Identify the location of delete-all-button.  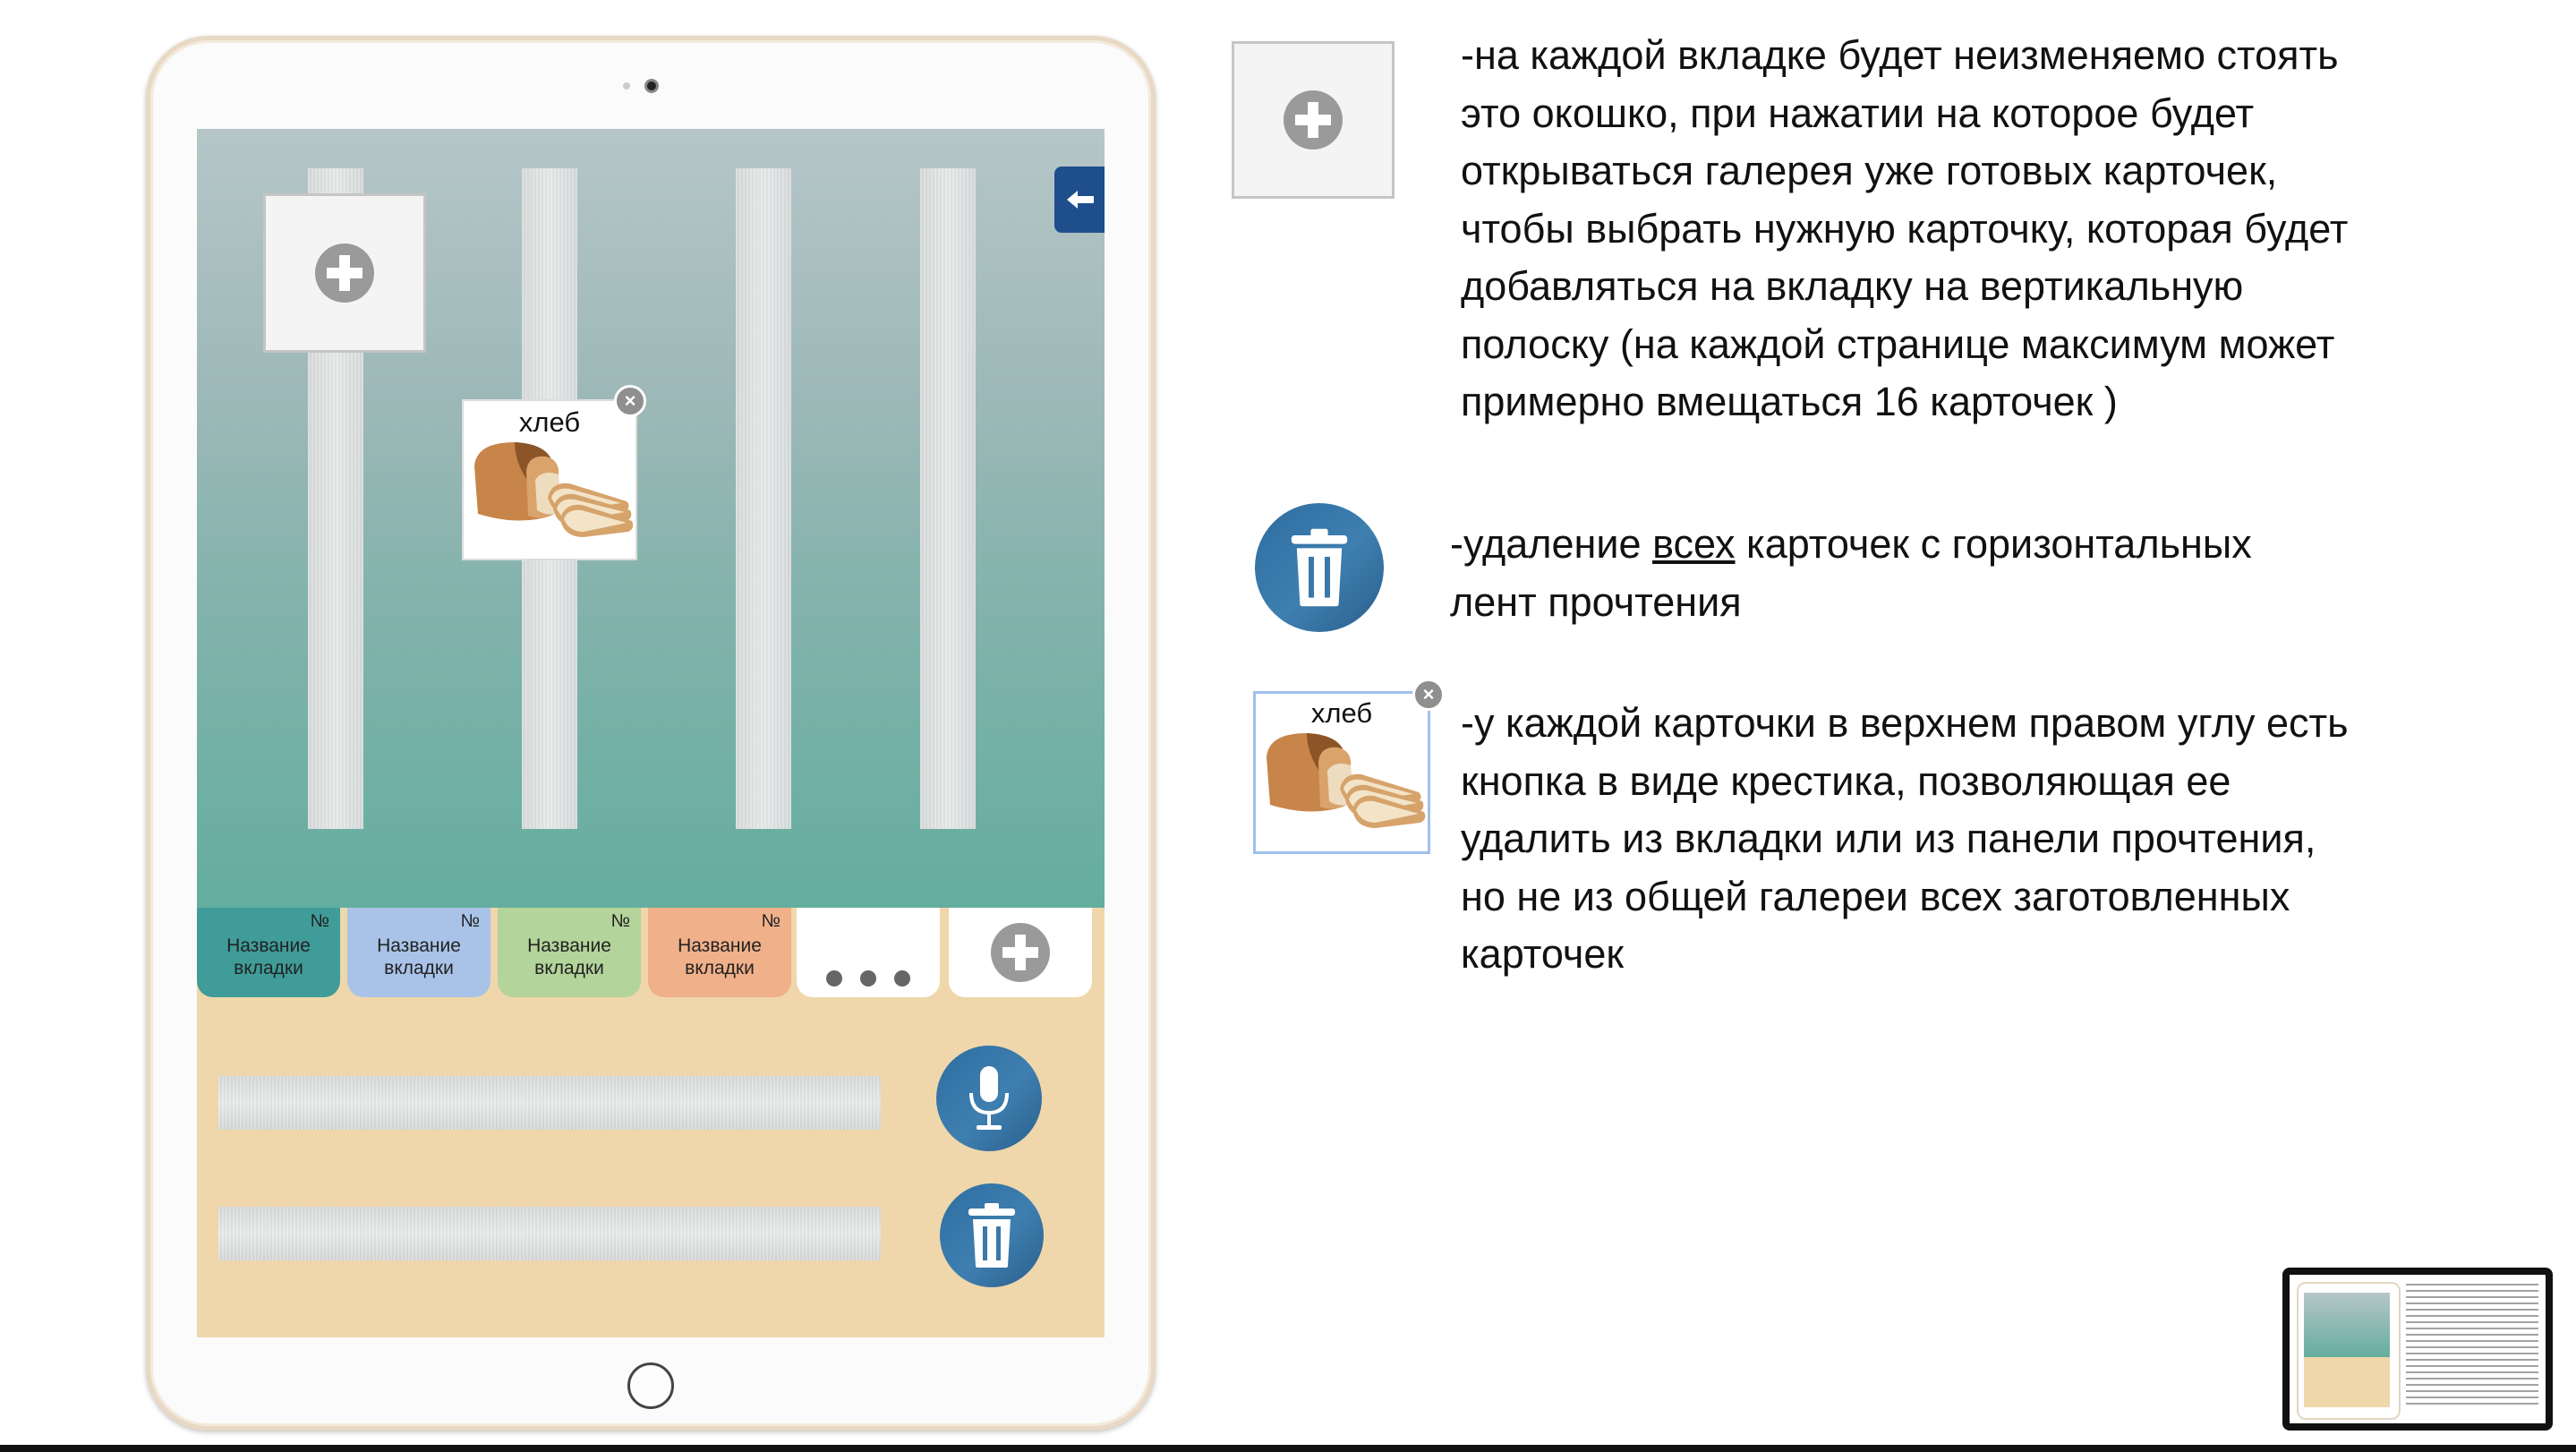
(992, 1235).